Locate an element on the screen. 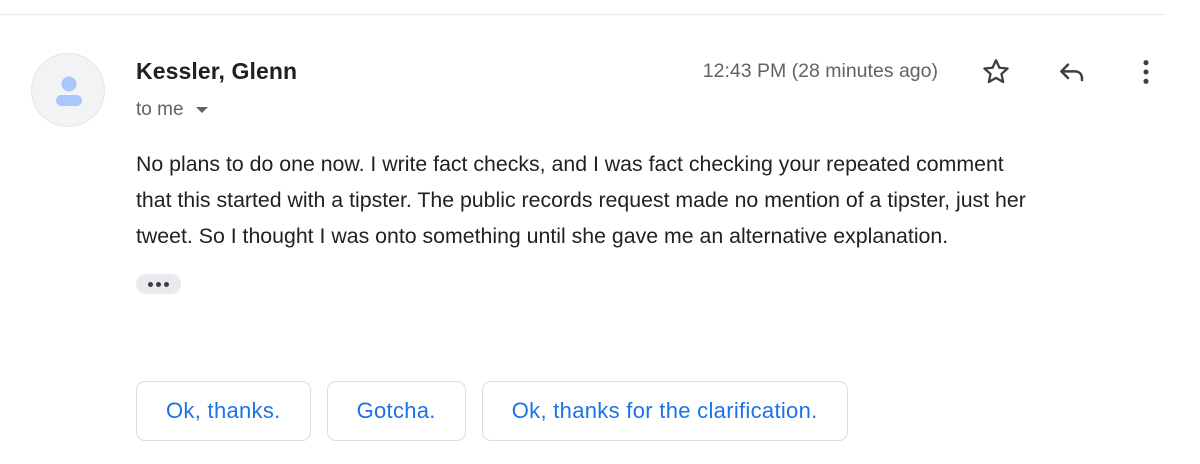 The image size is (1200, 464). sender-avatar is located at coordinates (68, 90).